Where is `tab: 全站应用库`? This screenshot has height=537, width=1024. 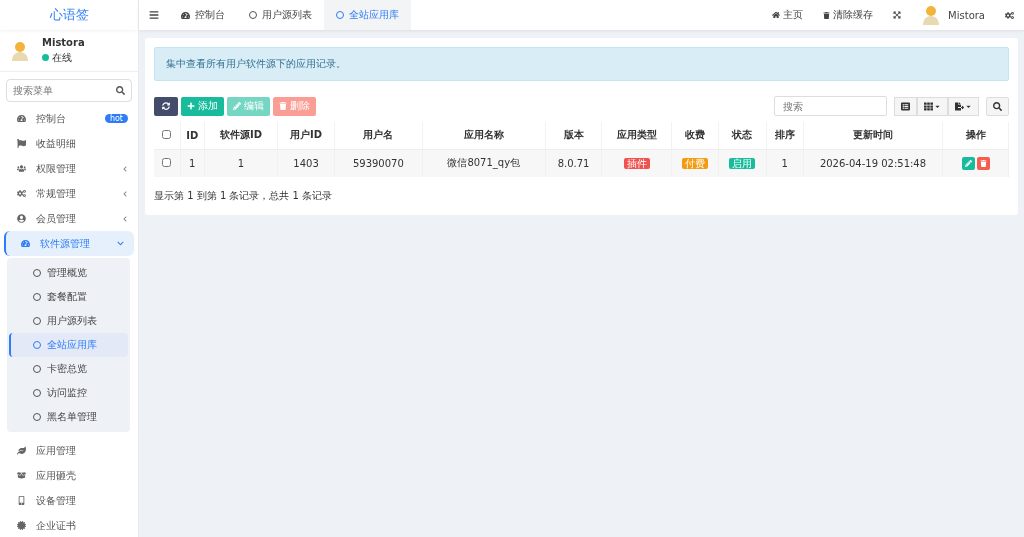 tab: 全站应用库 is located at coordinates (367, 15).